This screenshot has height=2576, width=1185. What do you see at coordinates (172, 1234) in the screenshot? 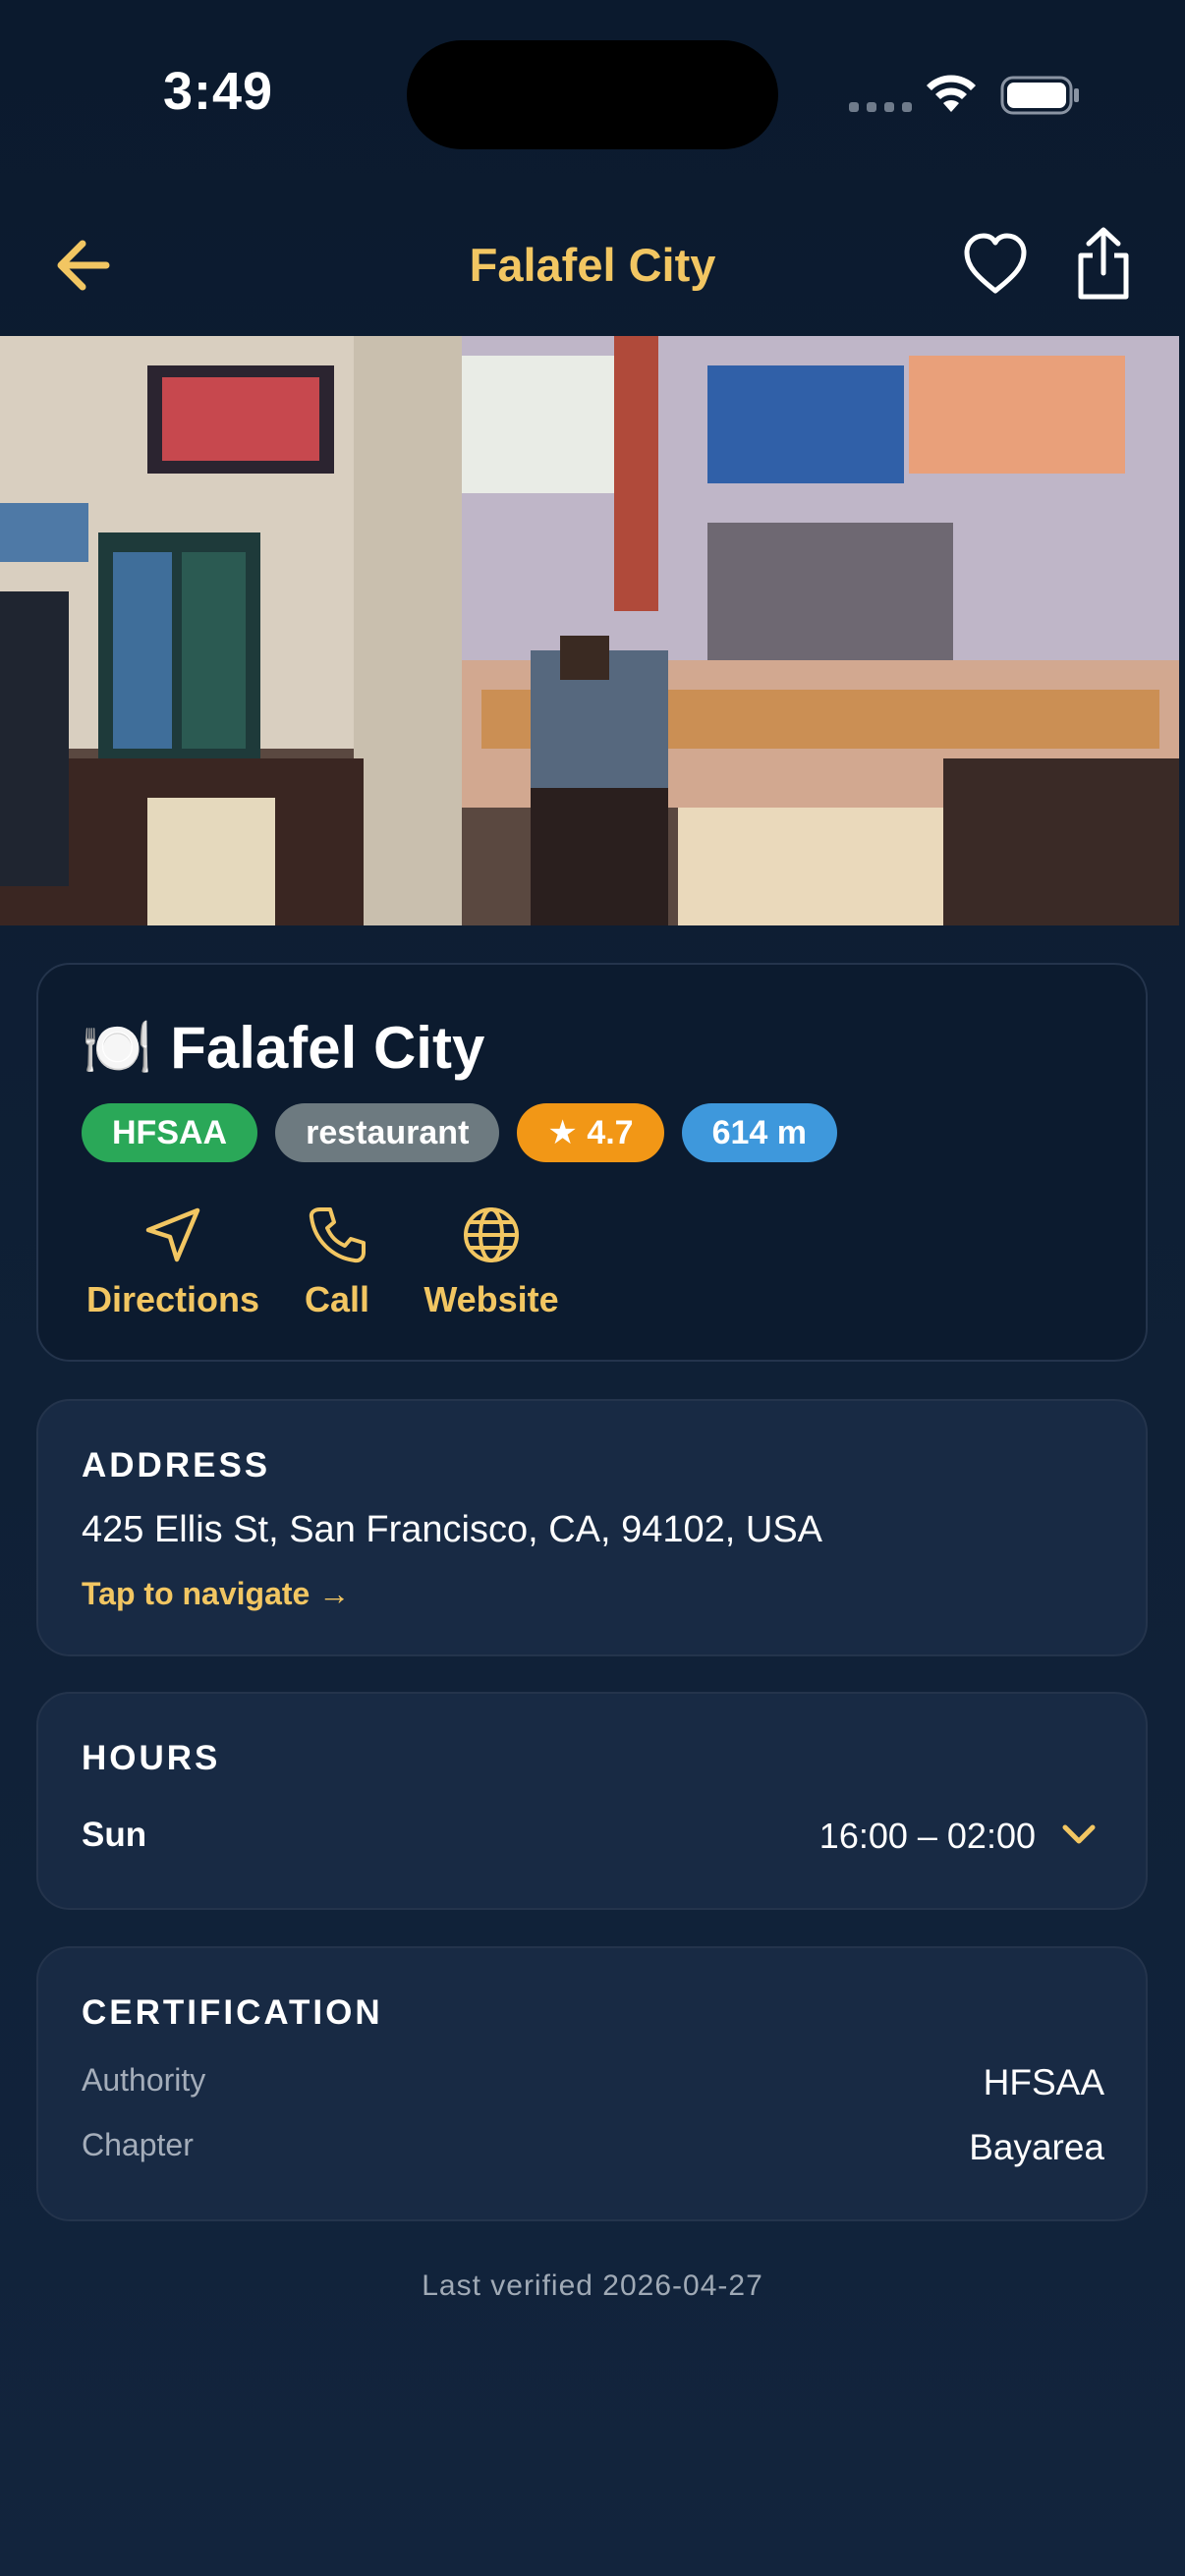
I see `navigation-arrow-icon` at bounding box center [172, 1234].